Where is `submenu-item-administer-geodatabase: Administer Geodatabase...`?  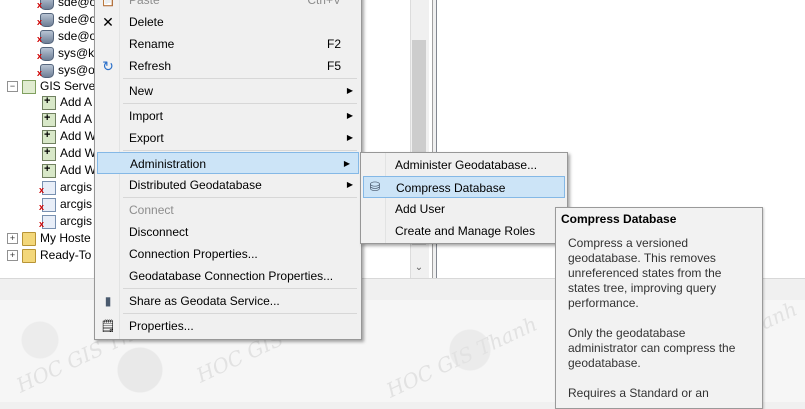 submenu-item-administer-geodatabase: Administer Geodatabase... is located at coordinates (464, 165).